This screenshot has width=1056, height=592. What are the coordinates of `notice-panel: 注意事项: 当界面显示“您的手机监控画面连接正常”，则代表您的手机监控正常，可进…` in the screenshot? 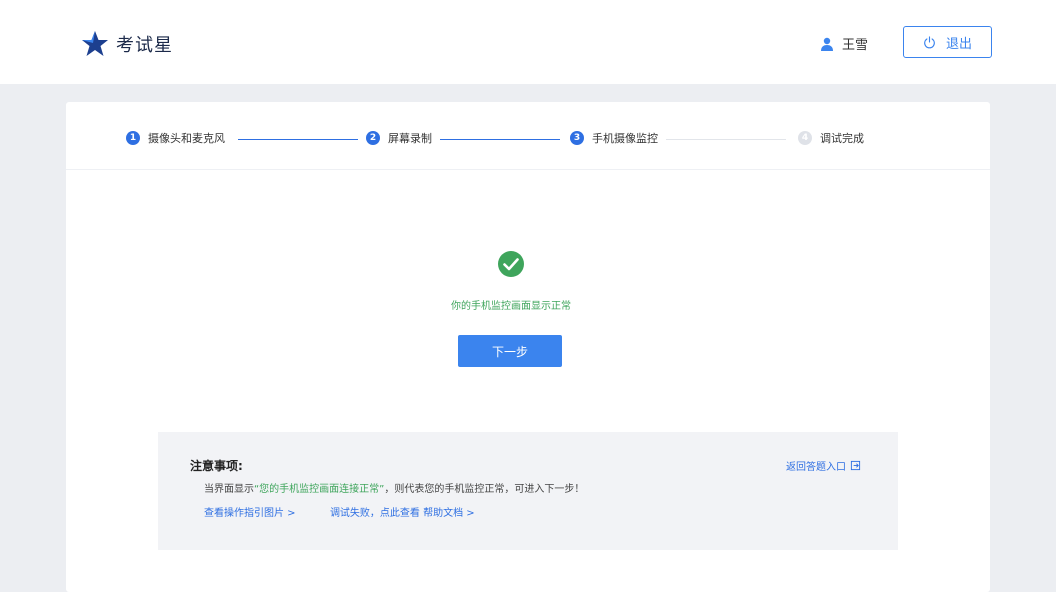 It's located at (528, 491).